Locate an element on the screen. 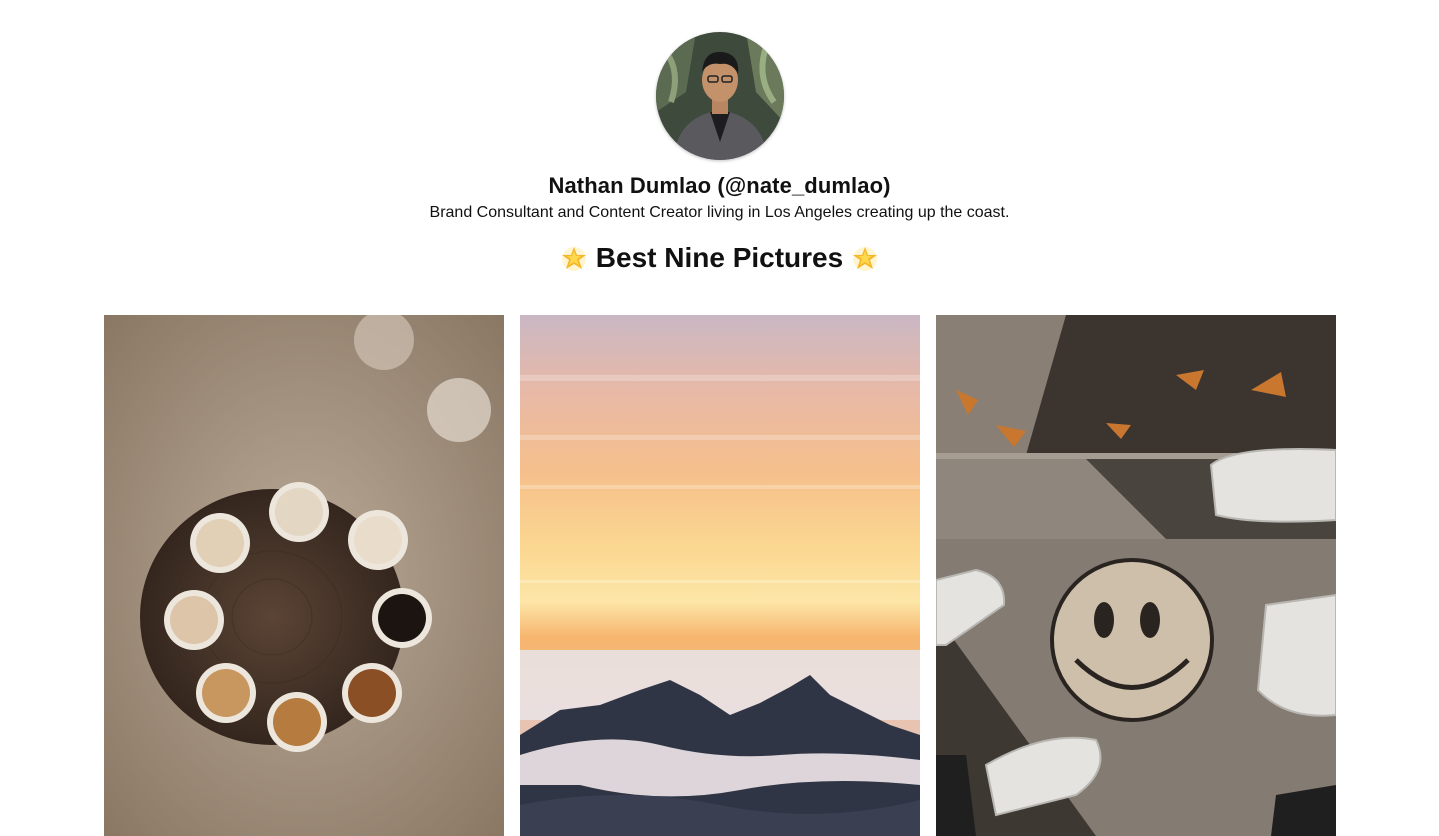 The height and width of the screenshot is (836, 1439). avatar is located at coordinates (719, 96).